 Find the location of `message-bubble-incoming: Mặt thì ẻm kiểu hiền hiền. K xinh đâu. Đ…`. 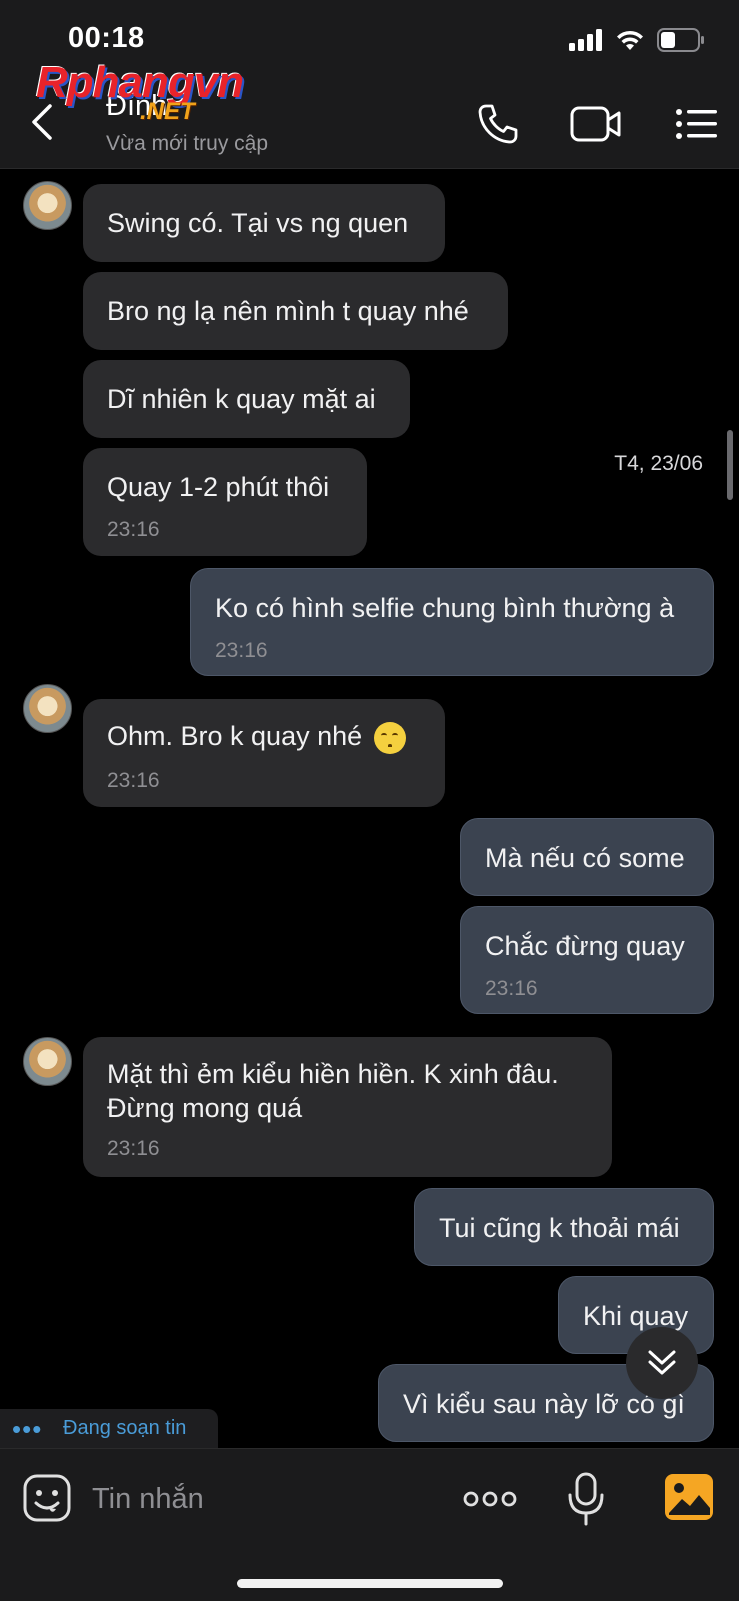

message-bubble-incoming: Mặt thì ẻm kiểu hiền hiền. K xinh đâu. Đ… is located at coordinates (347, 1107).